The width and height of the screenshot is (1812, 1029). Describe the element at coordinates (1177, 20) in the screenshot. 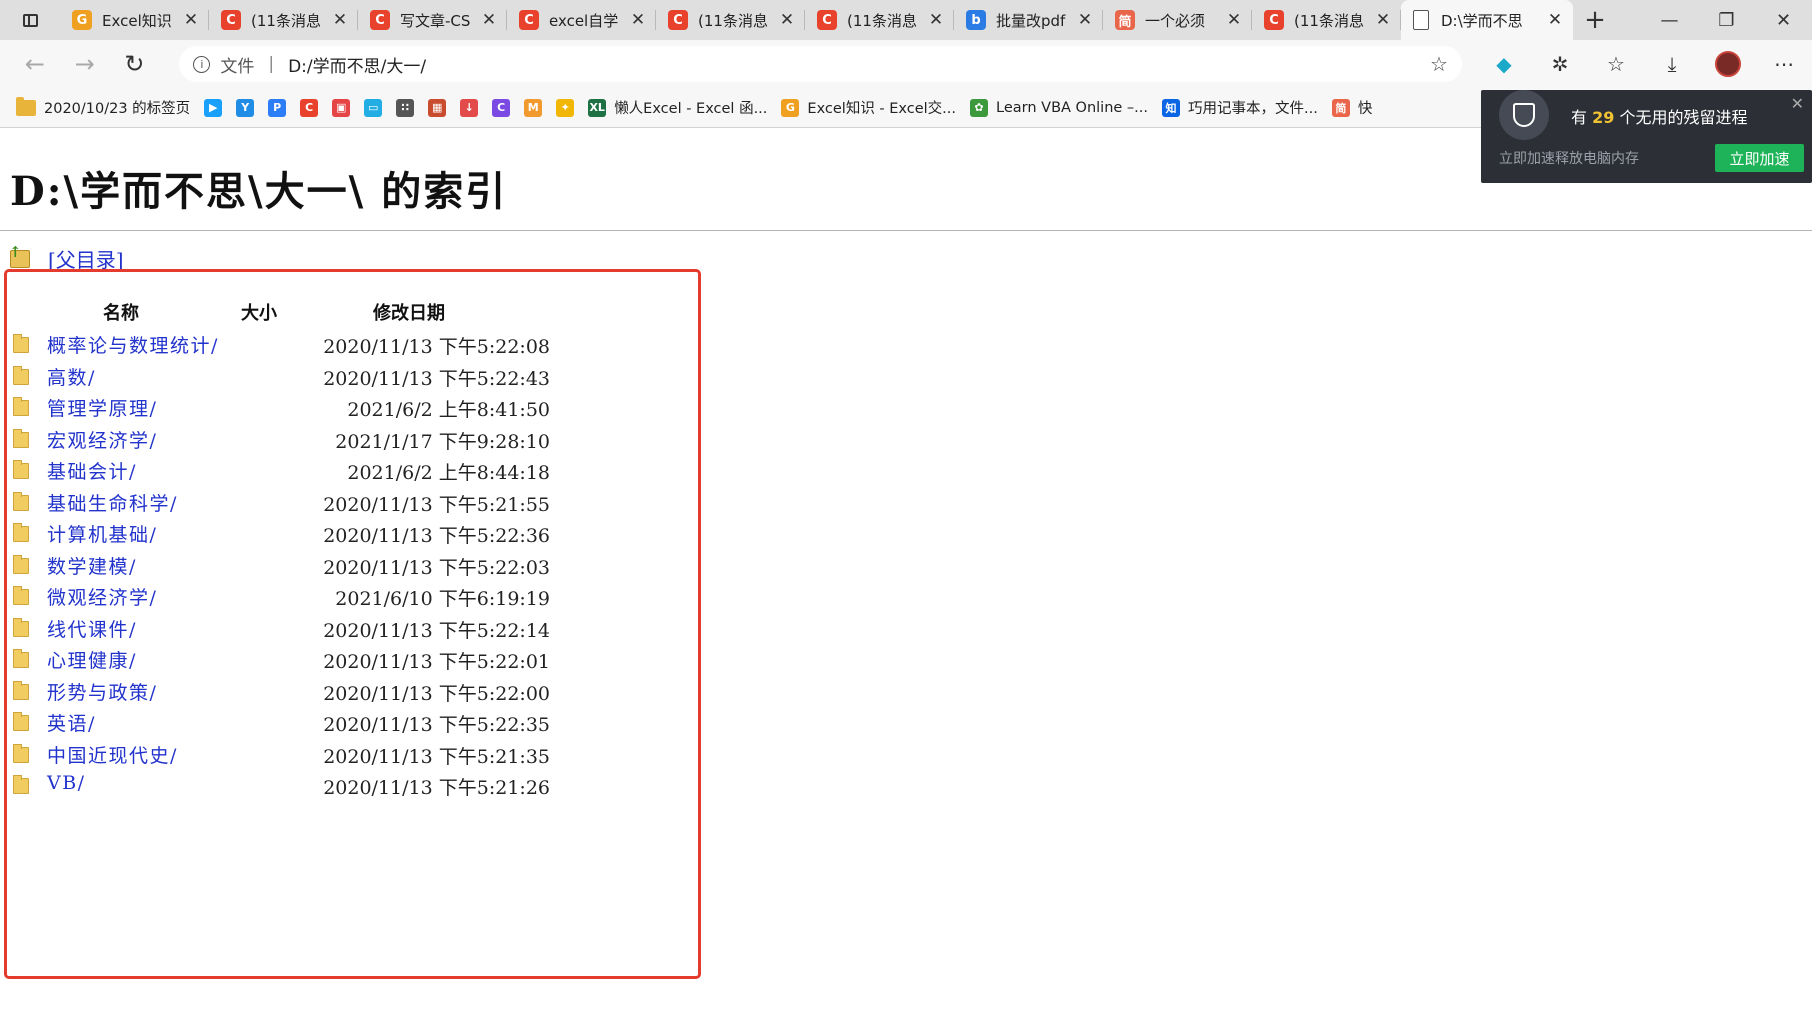

I see `tab-8: 简一个必须 ✕` at that location.